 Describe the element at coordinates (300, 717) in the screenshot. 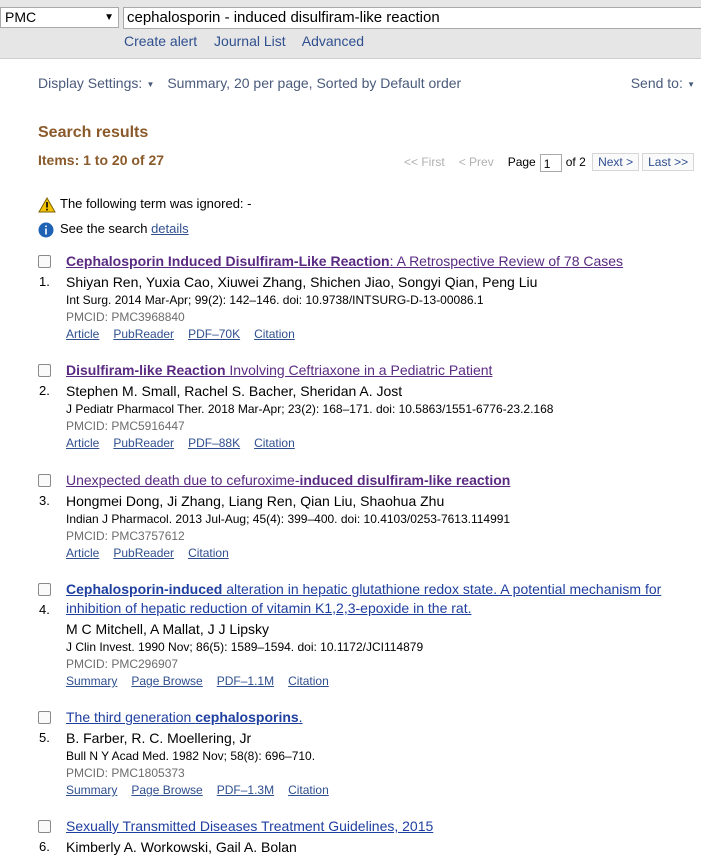

I see `title-text: .` at that location.